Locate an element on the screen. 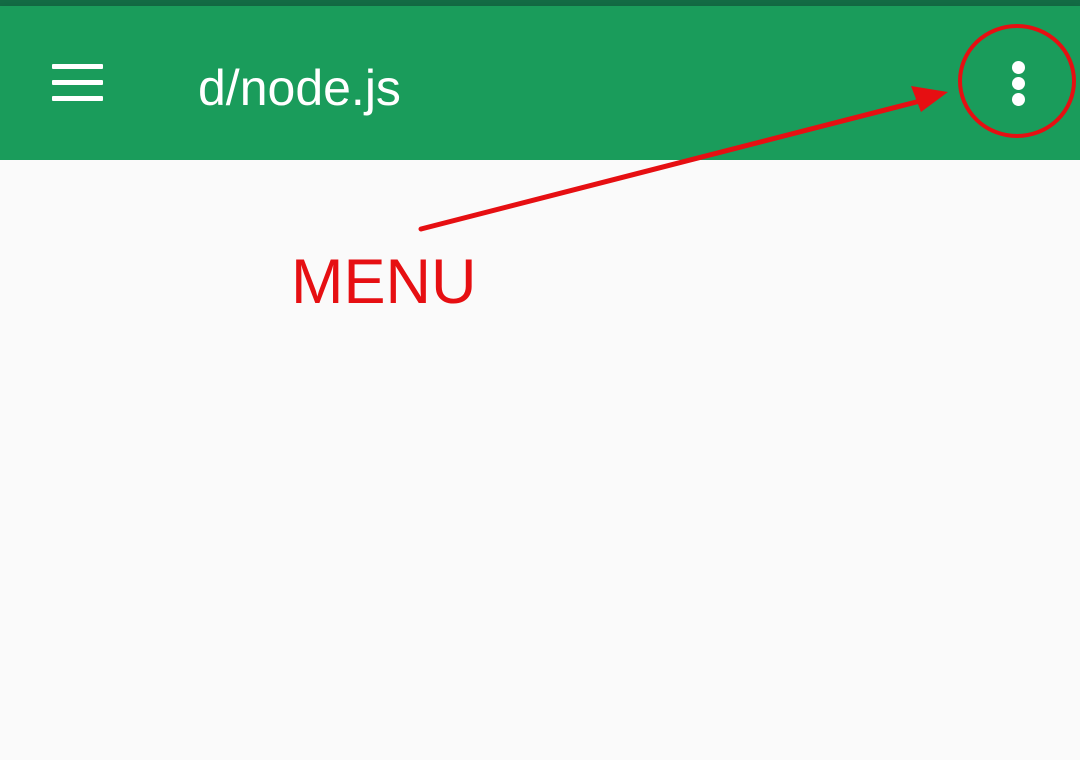 The image size is (1080, 760). hamburger-menu-icon is located at coordinates (77, 82).